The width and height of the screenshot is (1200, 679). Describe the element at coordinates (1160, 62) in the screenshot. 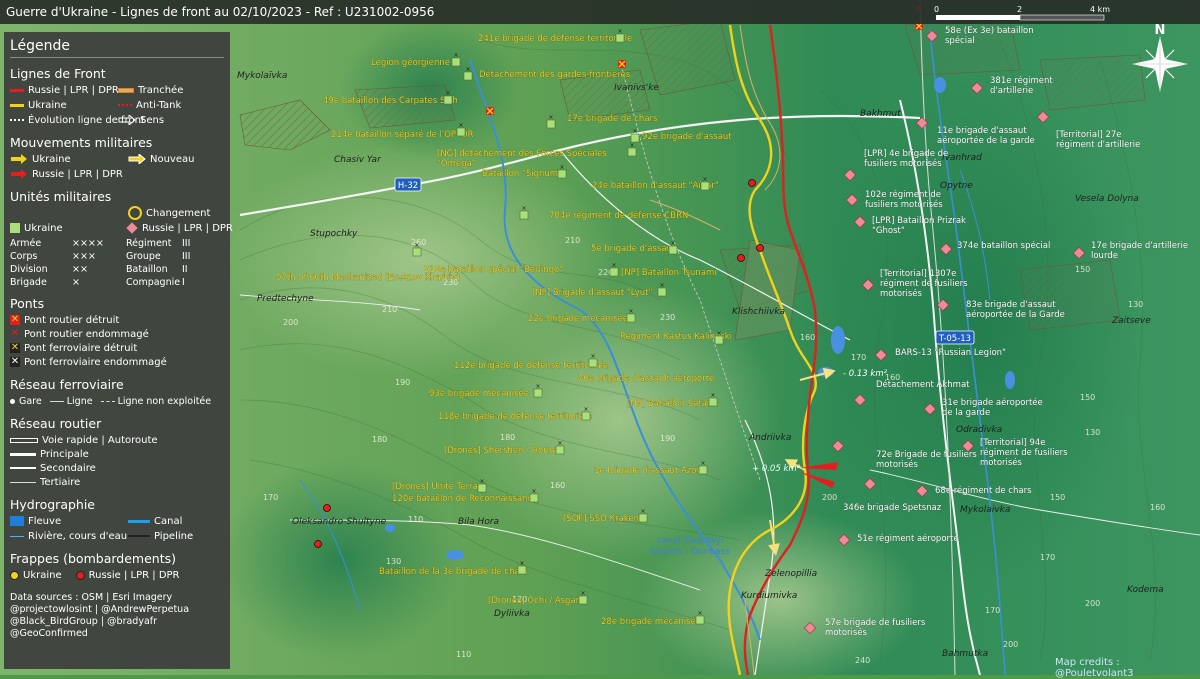

I see `compass-rose: N` at that location.